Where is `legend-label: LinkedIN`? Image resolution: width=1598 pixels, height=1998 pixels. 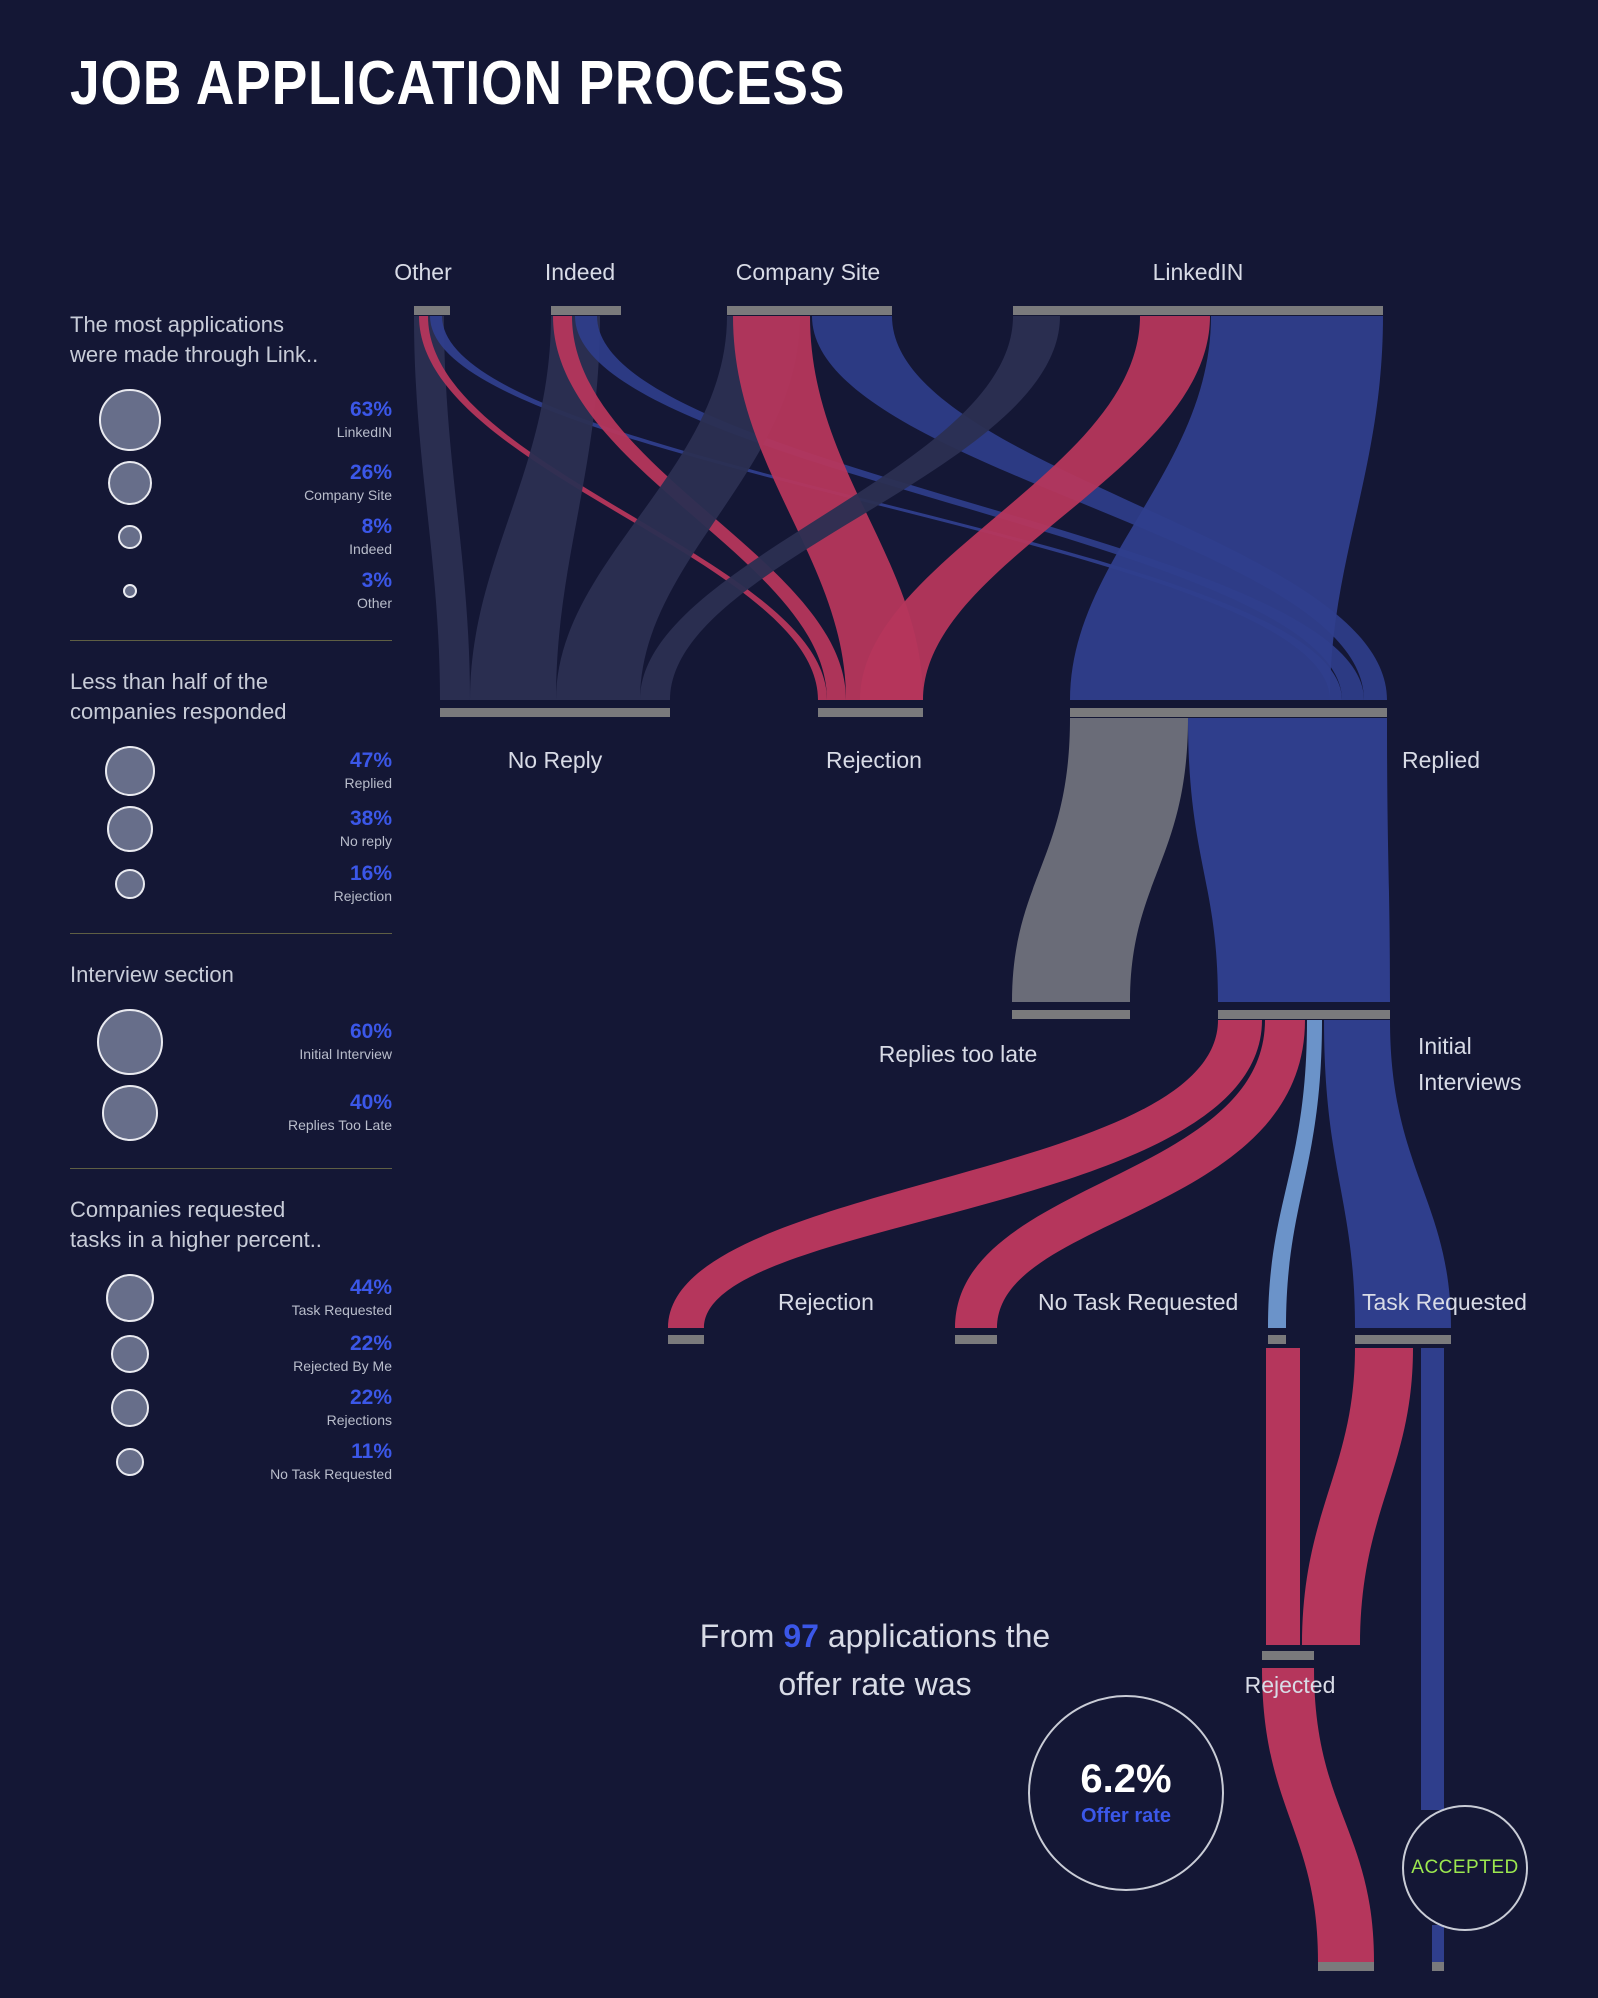
legend-label: LinkedIN is located at coordinates (364, 432).